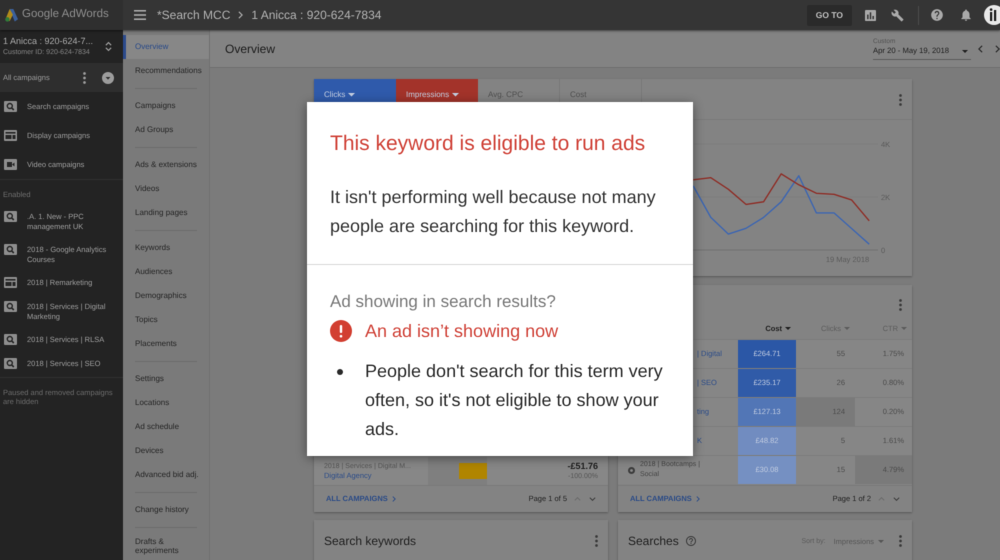 This screenshot has width=1000, height=560. I want to click on nav-item: Change history, so click(166, 510).